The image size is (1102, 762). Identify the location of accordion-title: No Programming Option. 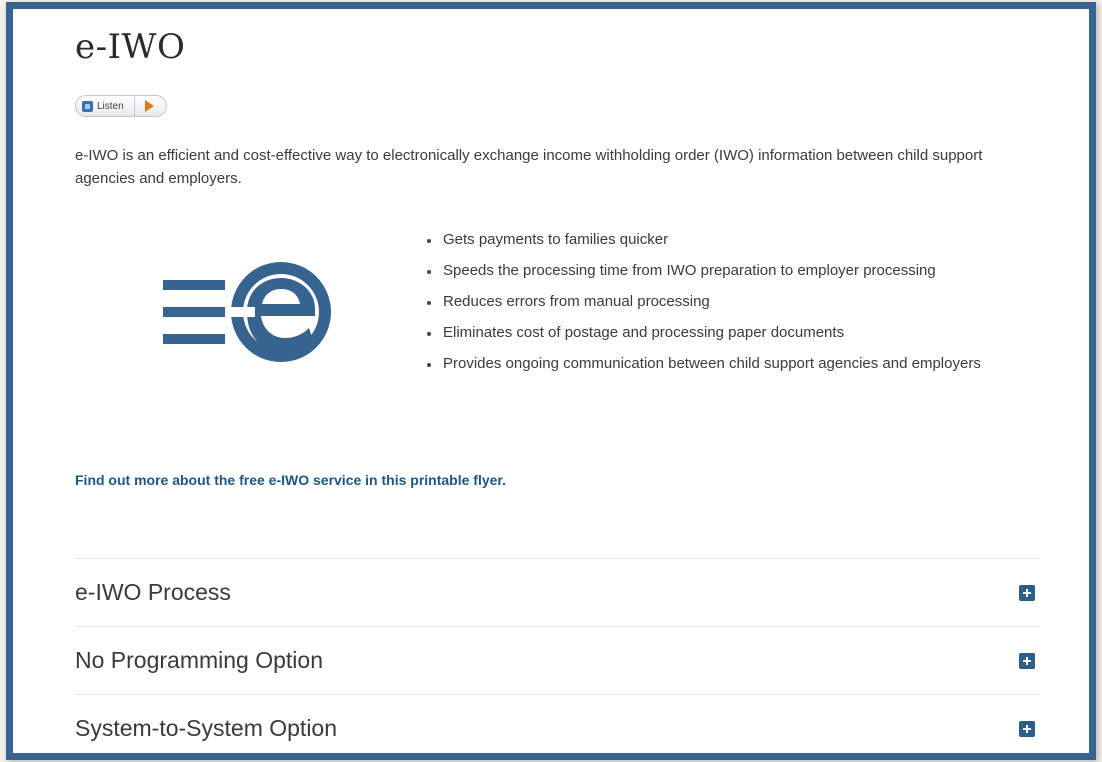
(199, 660).